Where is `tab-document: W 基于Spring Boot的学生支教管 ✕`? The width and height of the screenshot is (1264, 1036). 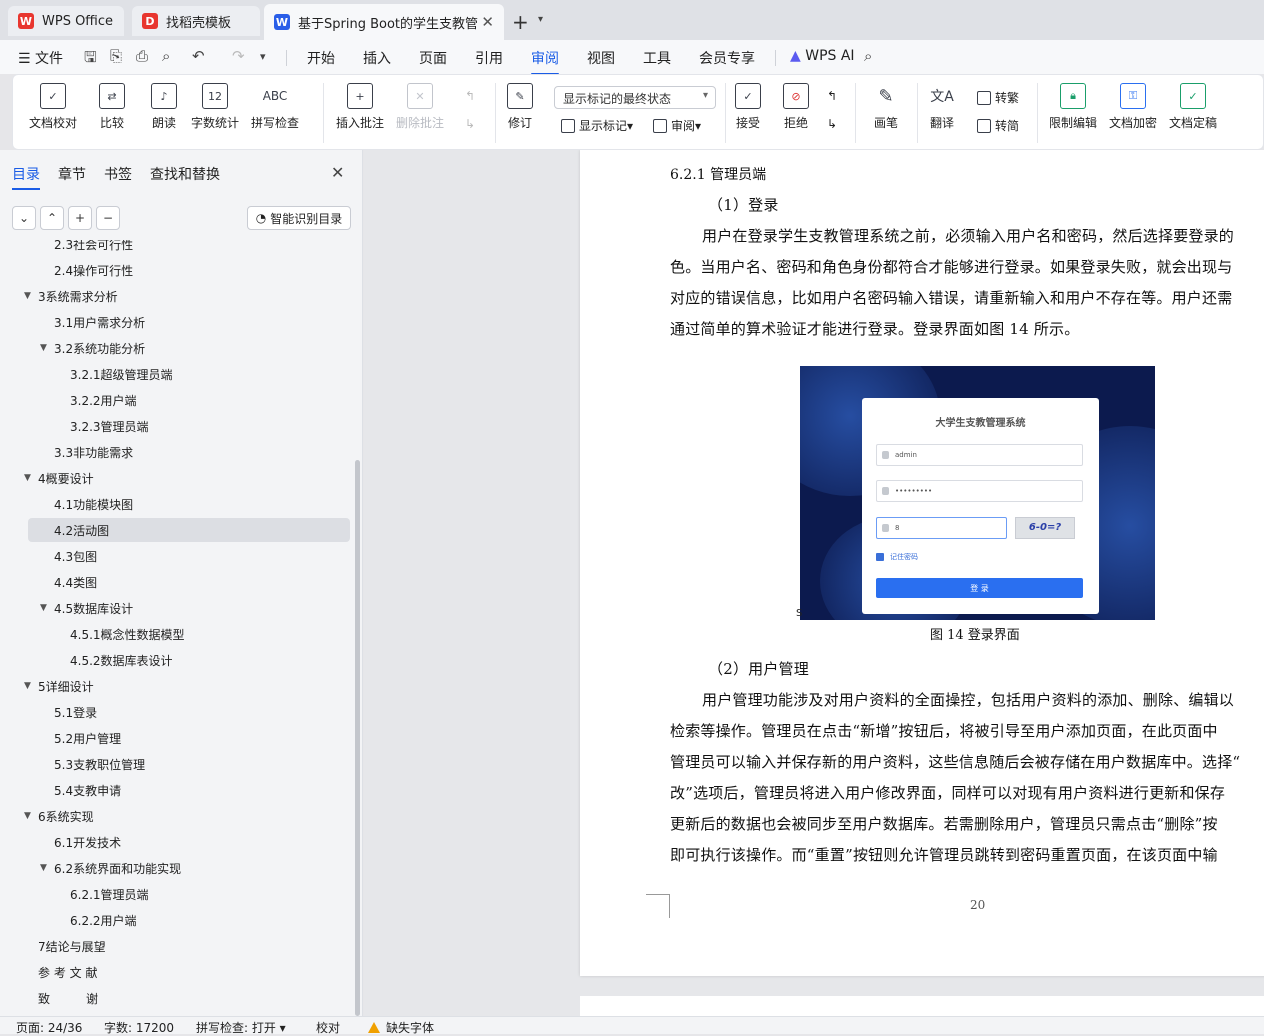
tab-document: W 基于Spring Boot的学生支教管 ✕ is located at coordinates (384, 22).